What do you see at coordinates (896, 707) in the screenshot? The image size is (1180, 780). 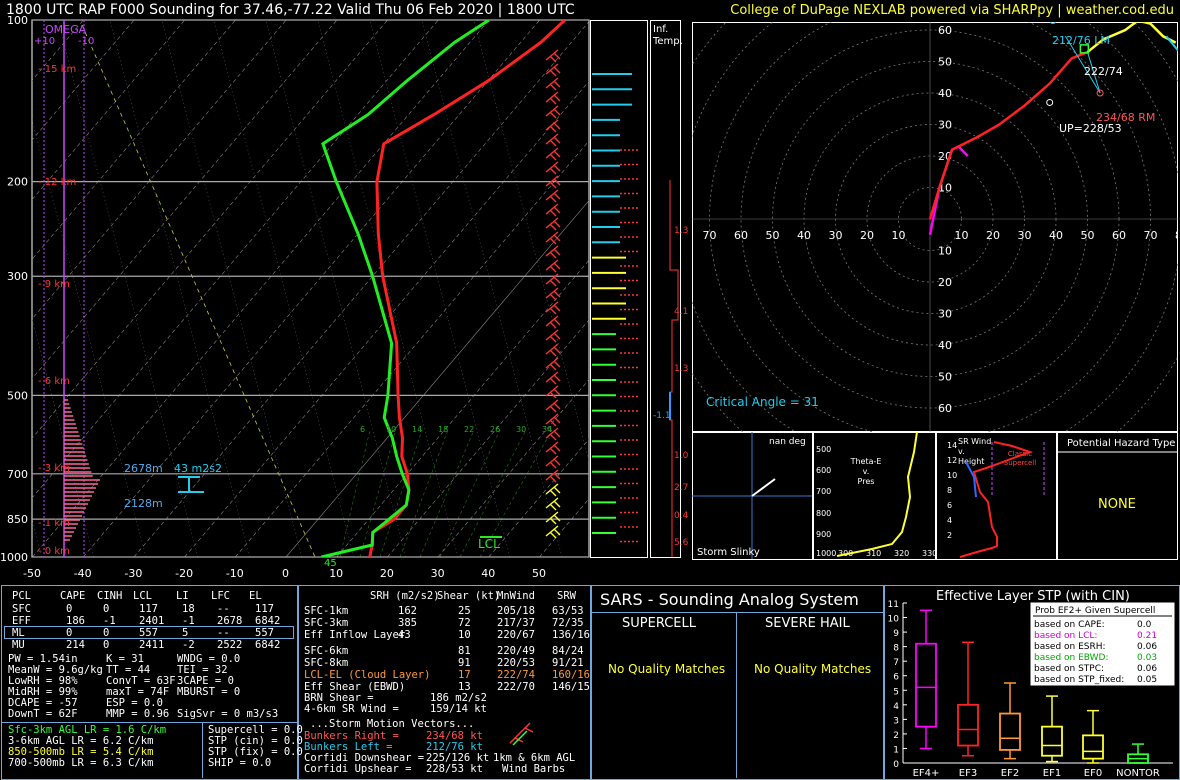 I see `stp-y-label: 4` at bounding box center [896, 707].